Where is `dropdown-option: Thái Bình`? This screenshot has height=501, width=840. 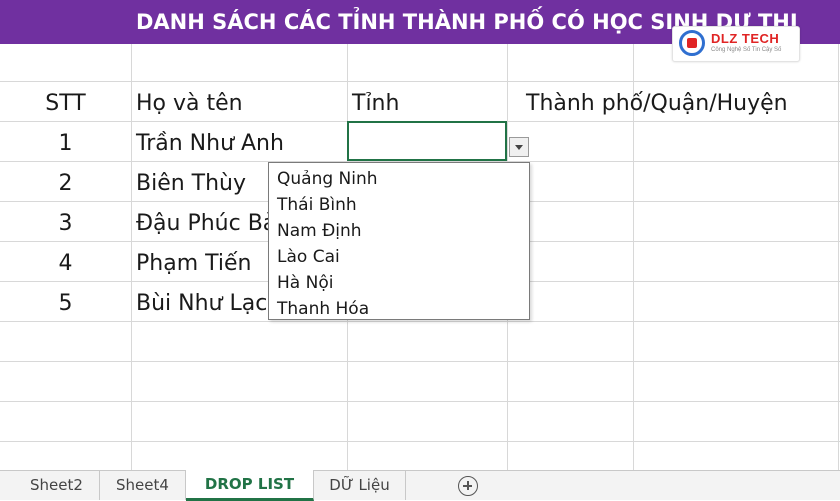
dropdown-option: Thái Bình is located at coordinates (317, 205).